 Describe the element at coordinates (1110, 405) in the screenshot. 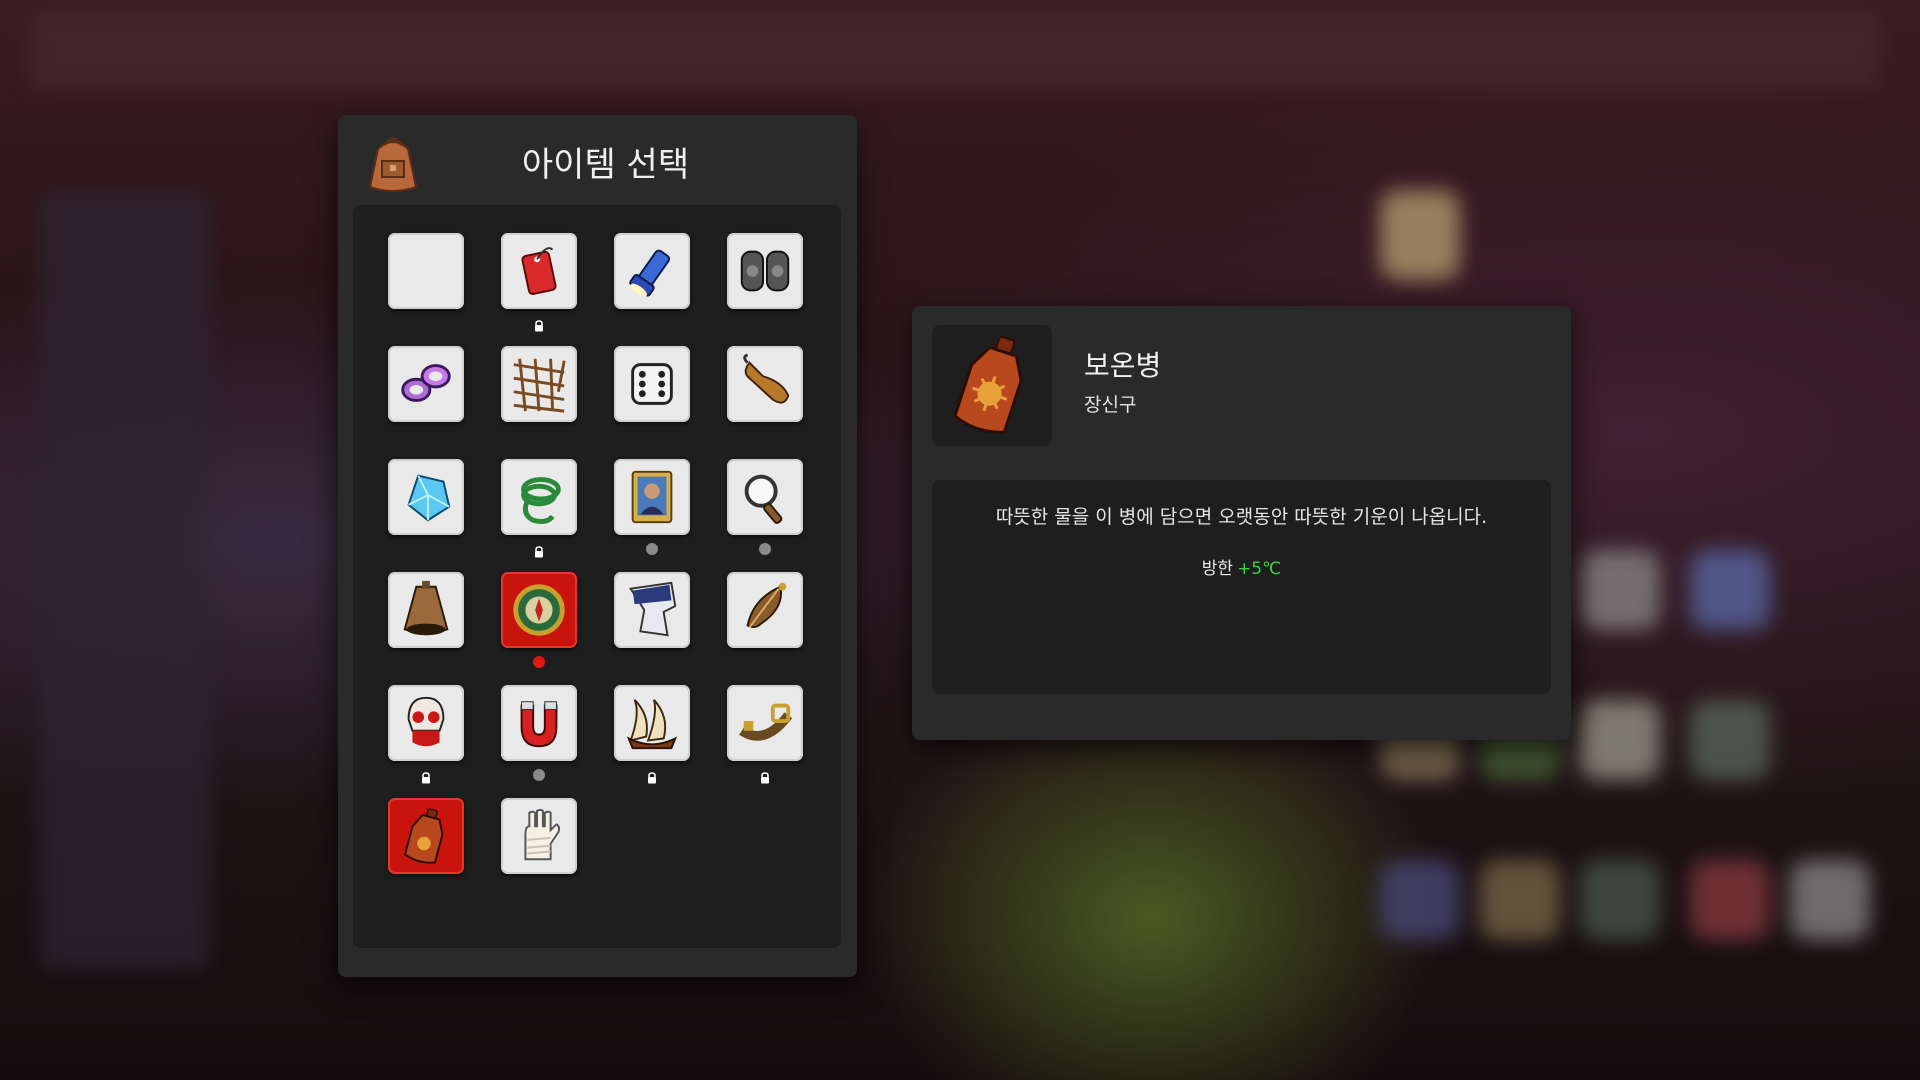

I see `item-category: 장신구` at that location.